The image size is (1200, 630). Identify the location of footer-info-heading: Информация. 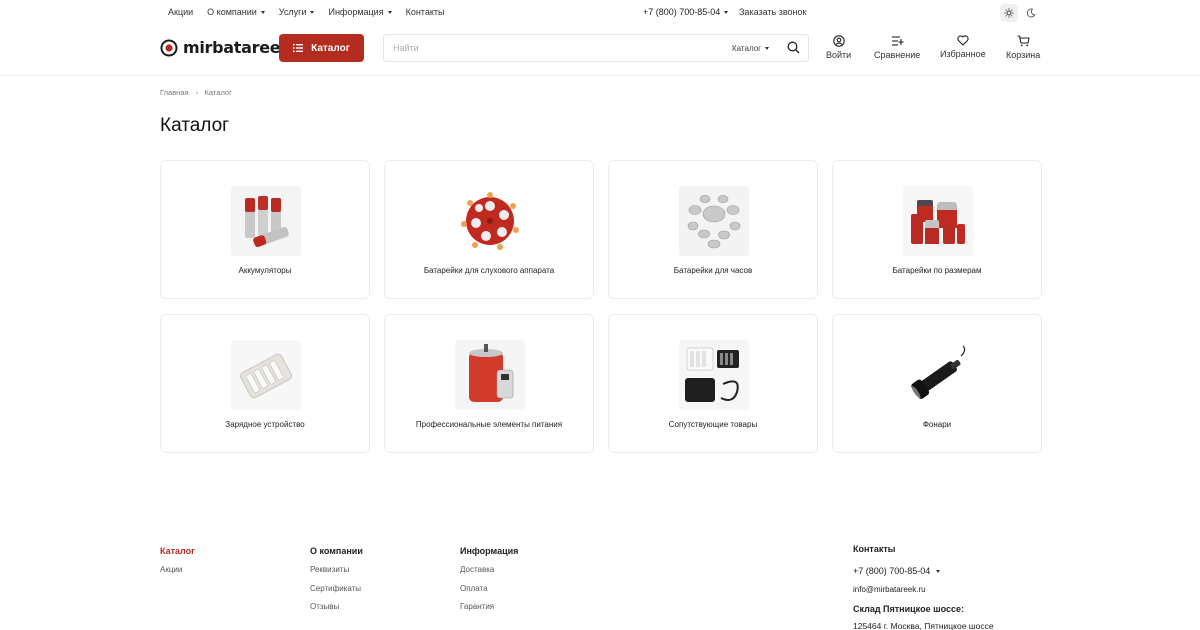
(489, 551).